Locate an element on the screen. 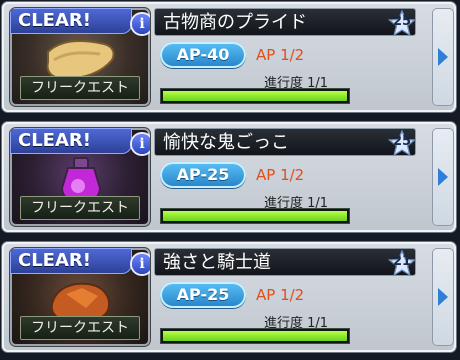  quest-title: 古物商のプライド is located at coordinates (285, 22).